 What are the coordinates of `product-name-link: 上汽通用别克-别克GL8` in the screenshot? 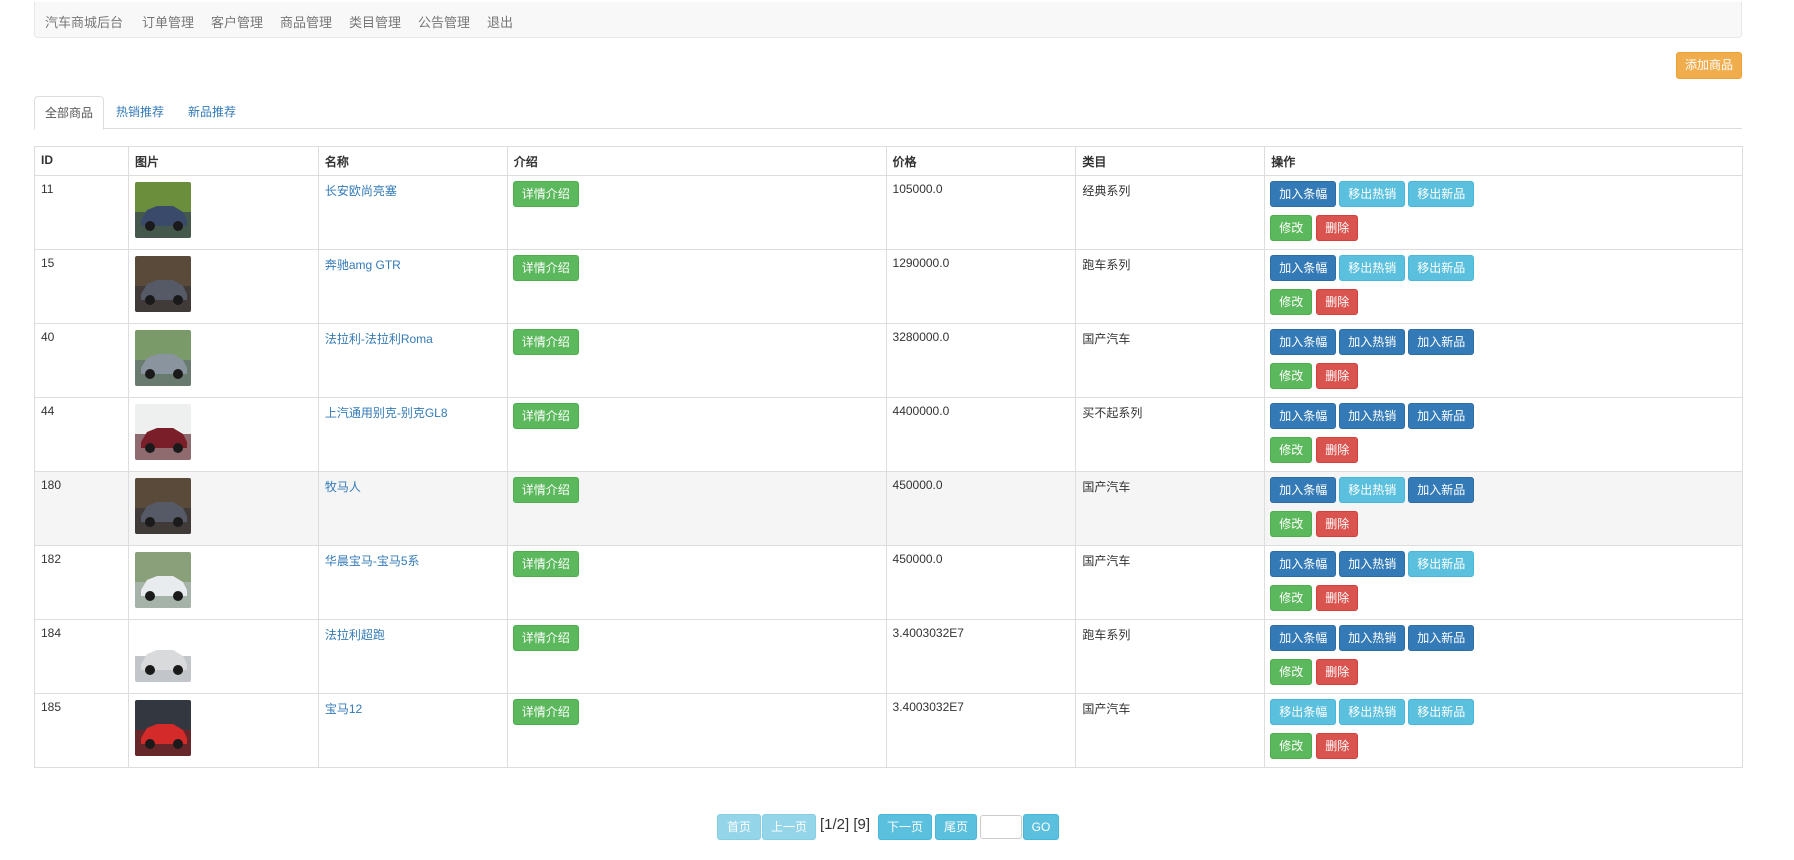 It's located at (386, 413).